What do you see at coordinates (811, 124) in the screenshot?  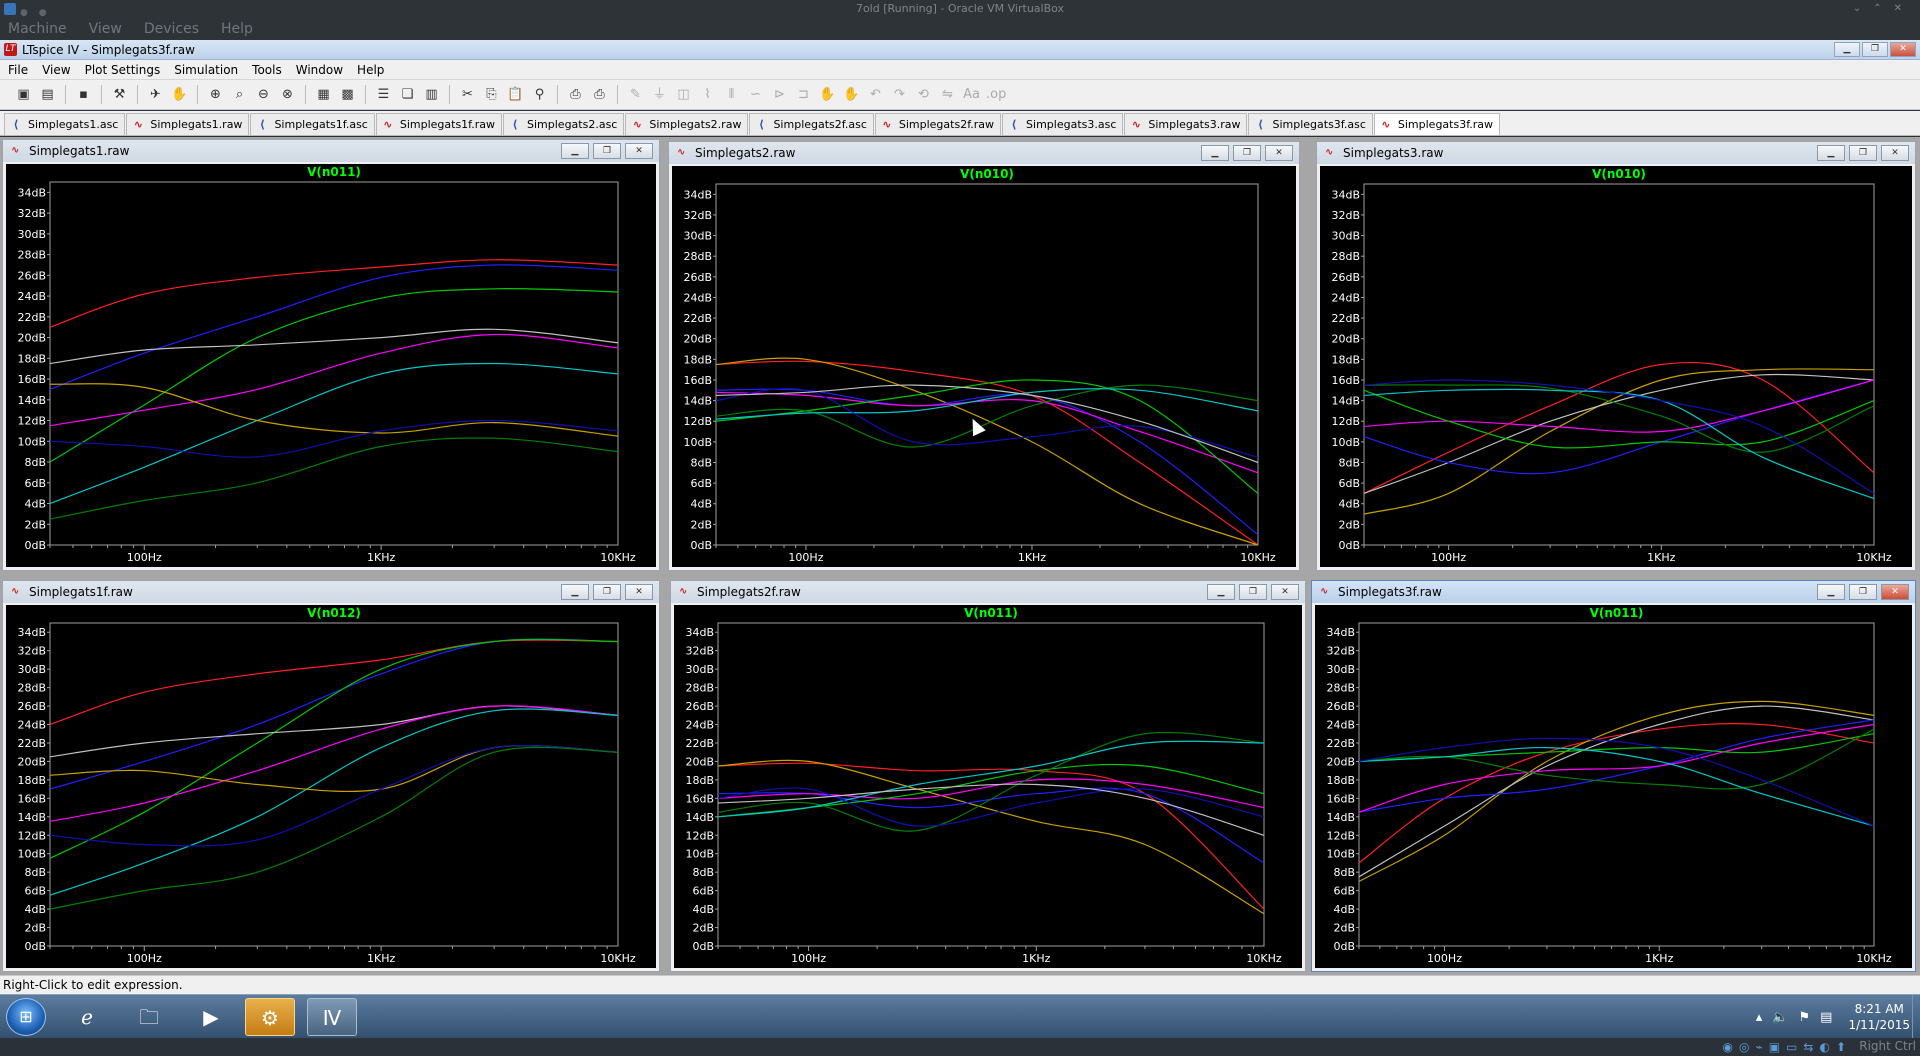 I see `tab-simplegats2f-asc: ⟨ Simplegats2f.asc` at bounding box center [811, 124].